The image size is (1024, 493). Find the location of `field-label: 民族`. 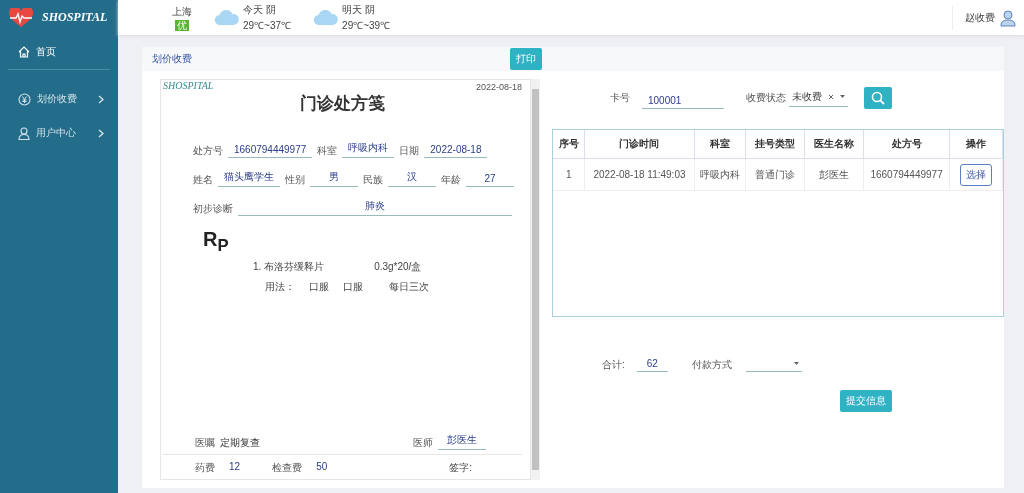

field-label: 民族 is located at coordinates (373, 180).